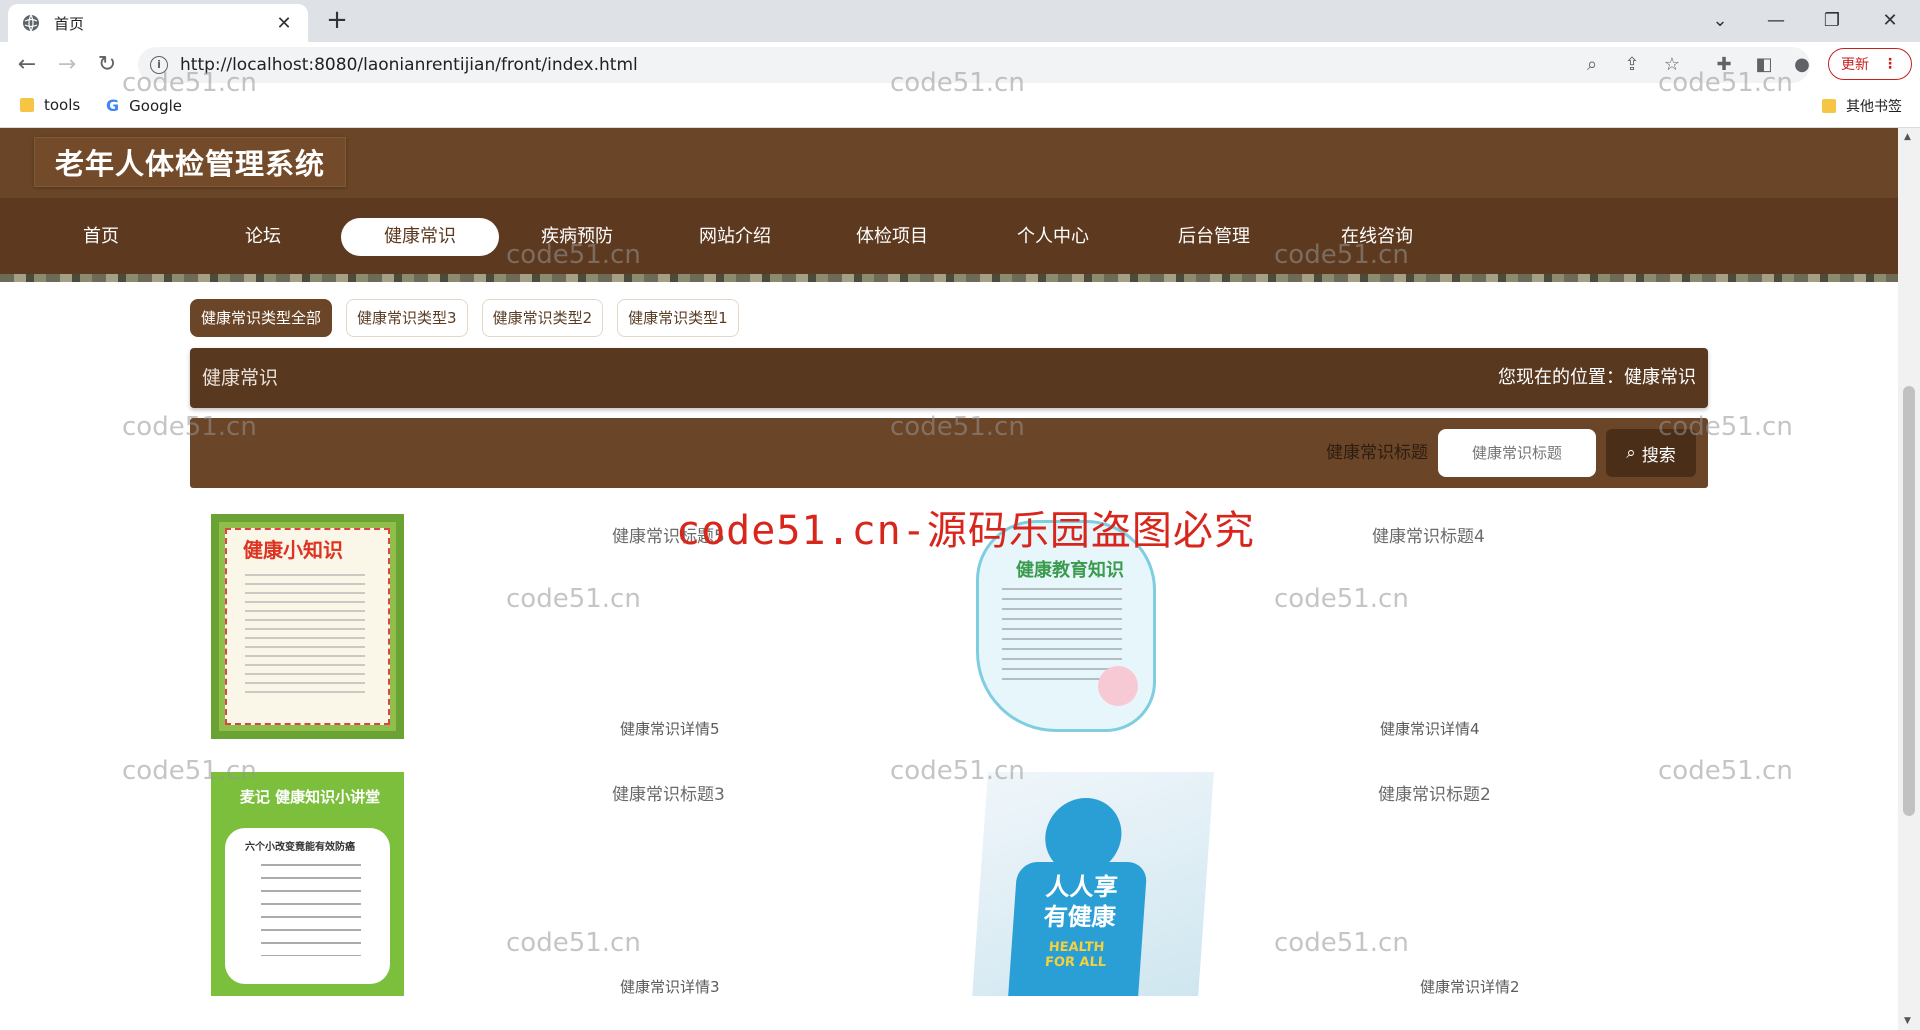 This screenshot has width=1920, height=1030. I want to click on card-image-3: 麦记 健康知识小讲堂 六个小改变竟能有效防癌, so click(307, 884).